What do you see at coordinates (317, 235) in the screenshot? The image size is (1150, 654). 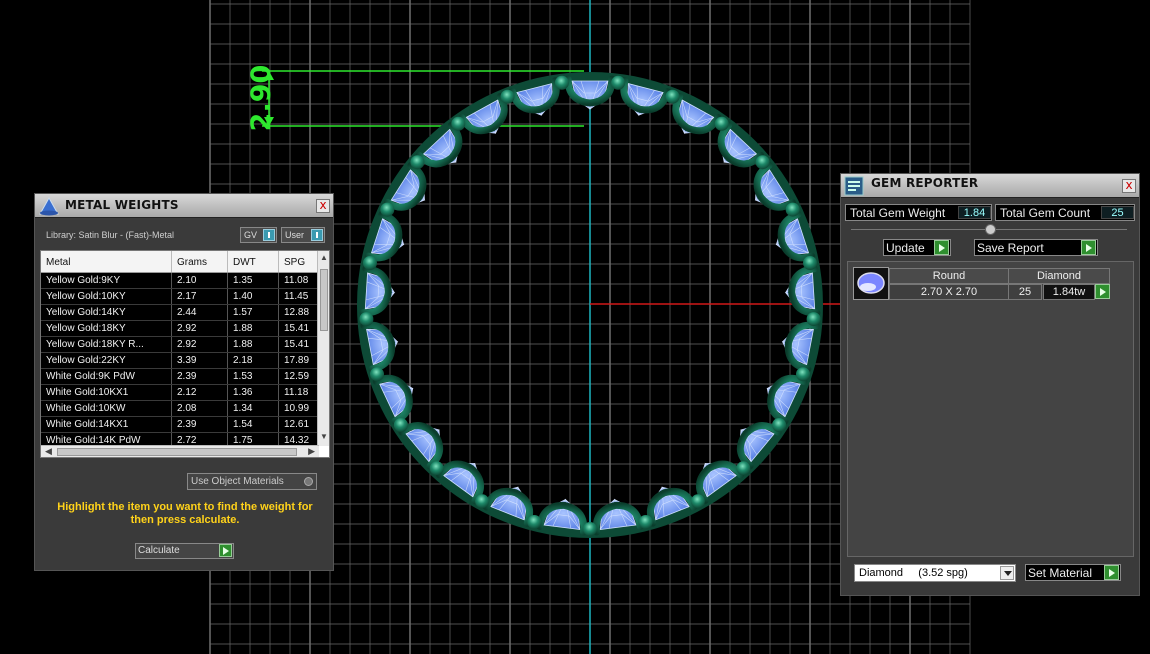 I see `user-info-icon` at bounding box center [317, 235].